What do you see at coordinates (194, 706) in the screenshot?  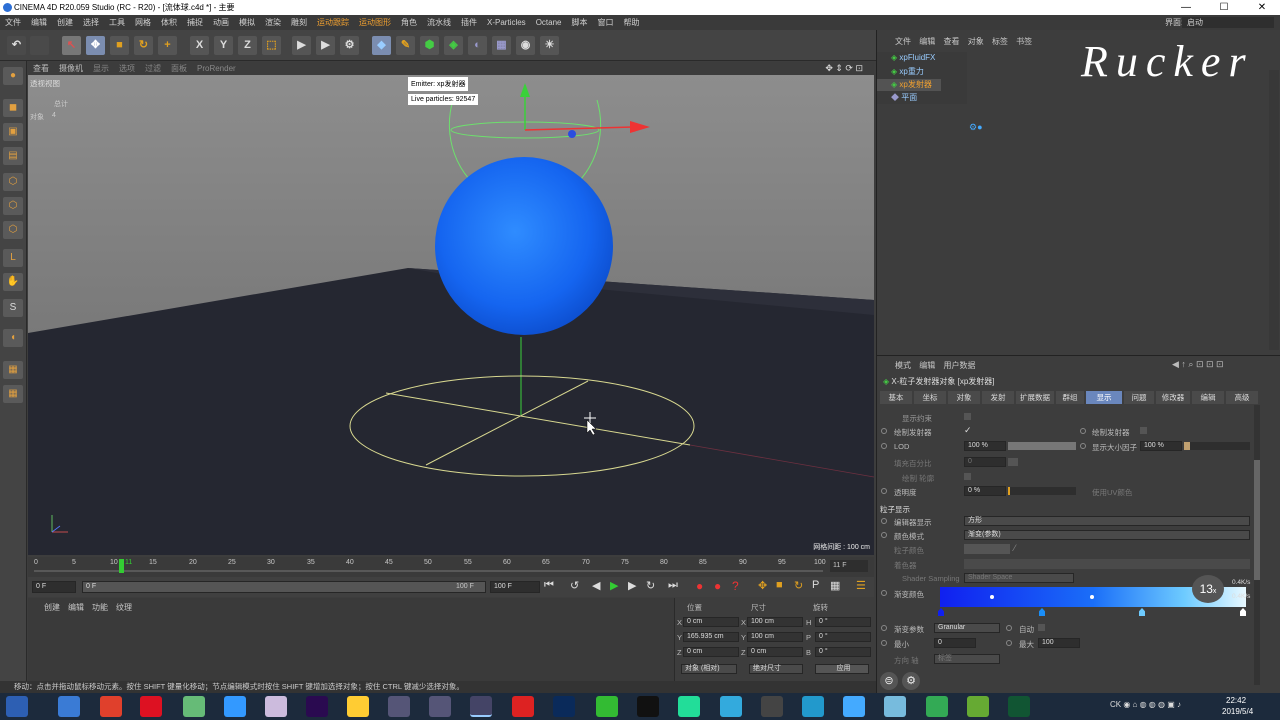 I see `app-green-icon` at bounding box center [194, 706].